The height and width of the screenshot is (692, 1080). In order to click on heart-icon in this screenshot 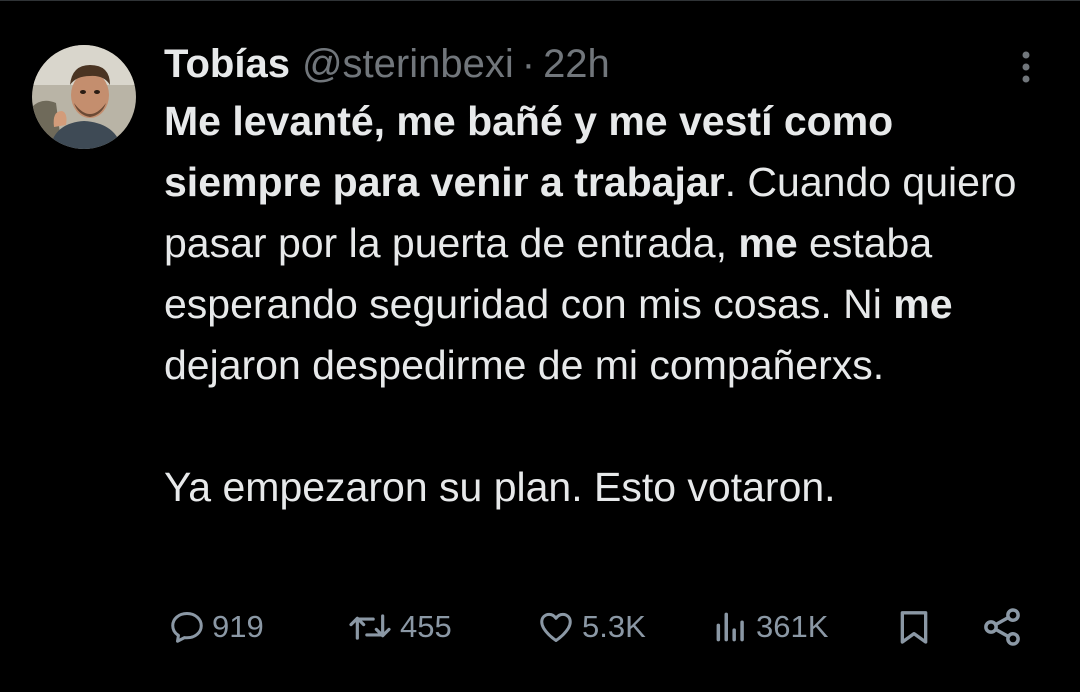, I will do `click(556, 627)`.